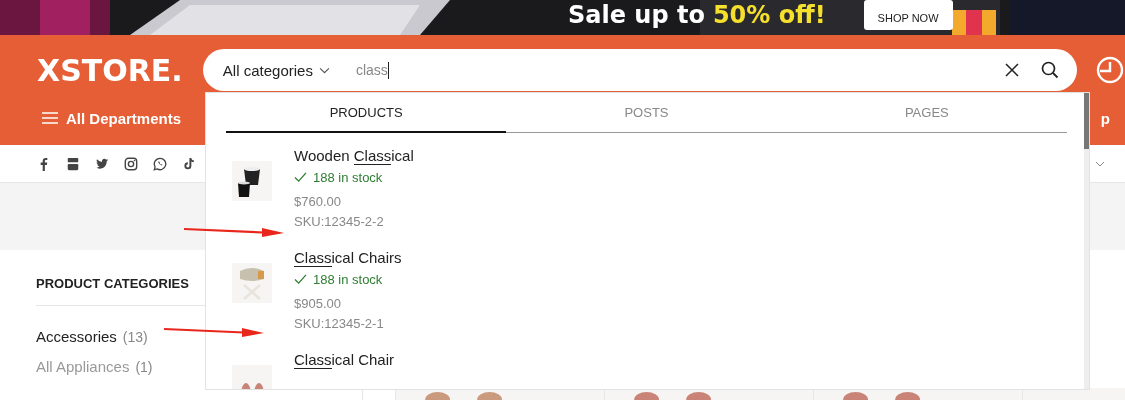 The height and width of the screenshot is (400, 1125). Describe the element at coordinates (50, 118) in the screenshot. I see `menu-icon` at that location.